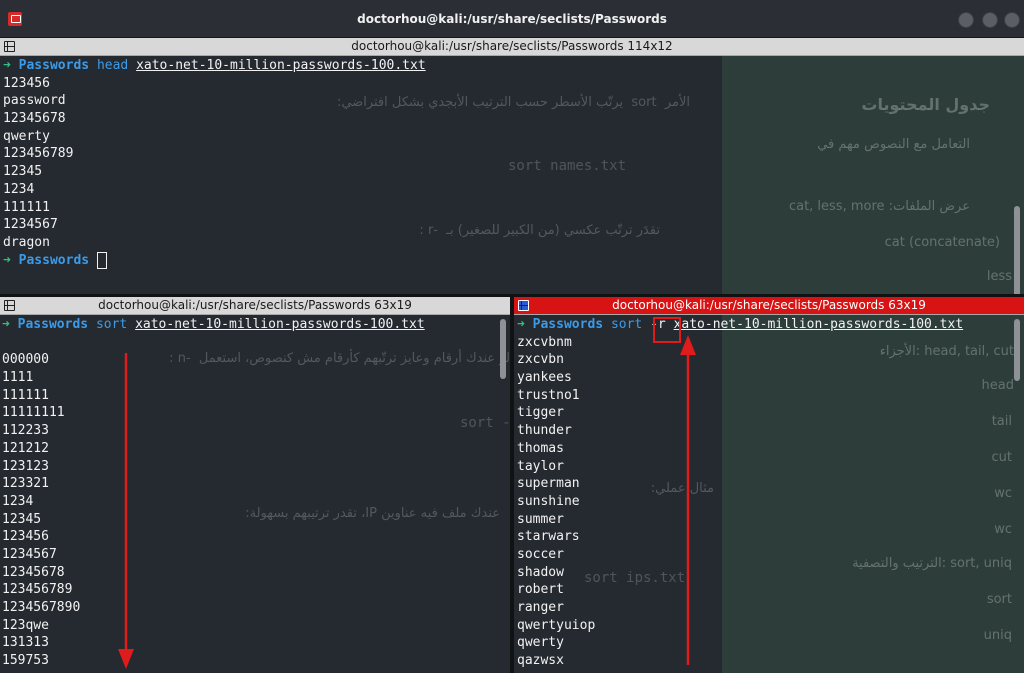 The width and height of the screenshot is (1024, 673). Describe the element at coordinates (548, 501) in the screenshot. I see `output-line: sunshine` at that location.